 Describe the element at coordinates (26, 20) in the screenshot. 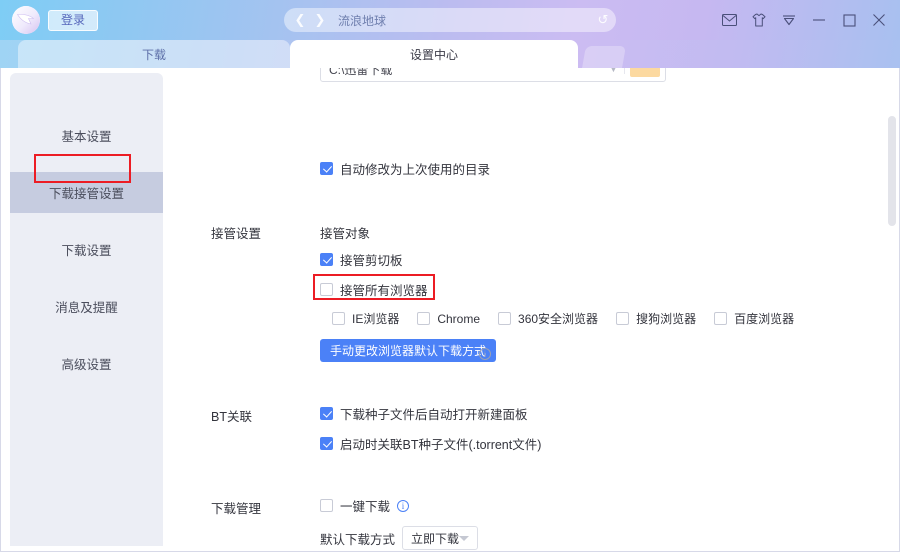

I see `app-logo` at that location.